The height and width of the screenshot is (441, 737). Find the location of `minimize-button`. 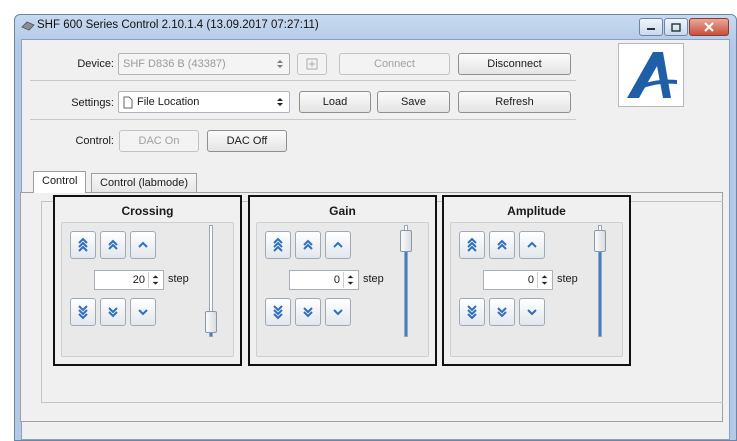

minimize-button is located at coordinates (651, 27).